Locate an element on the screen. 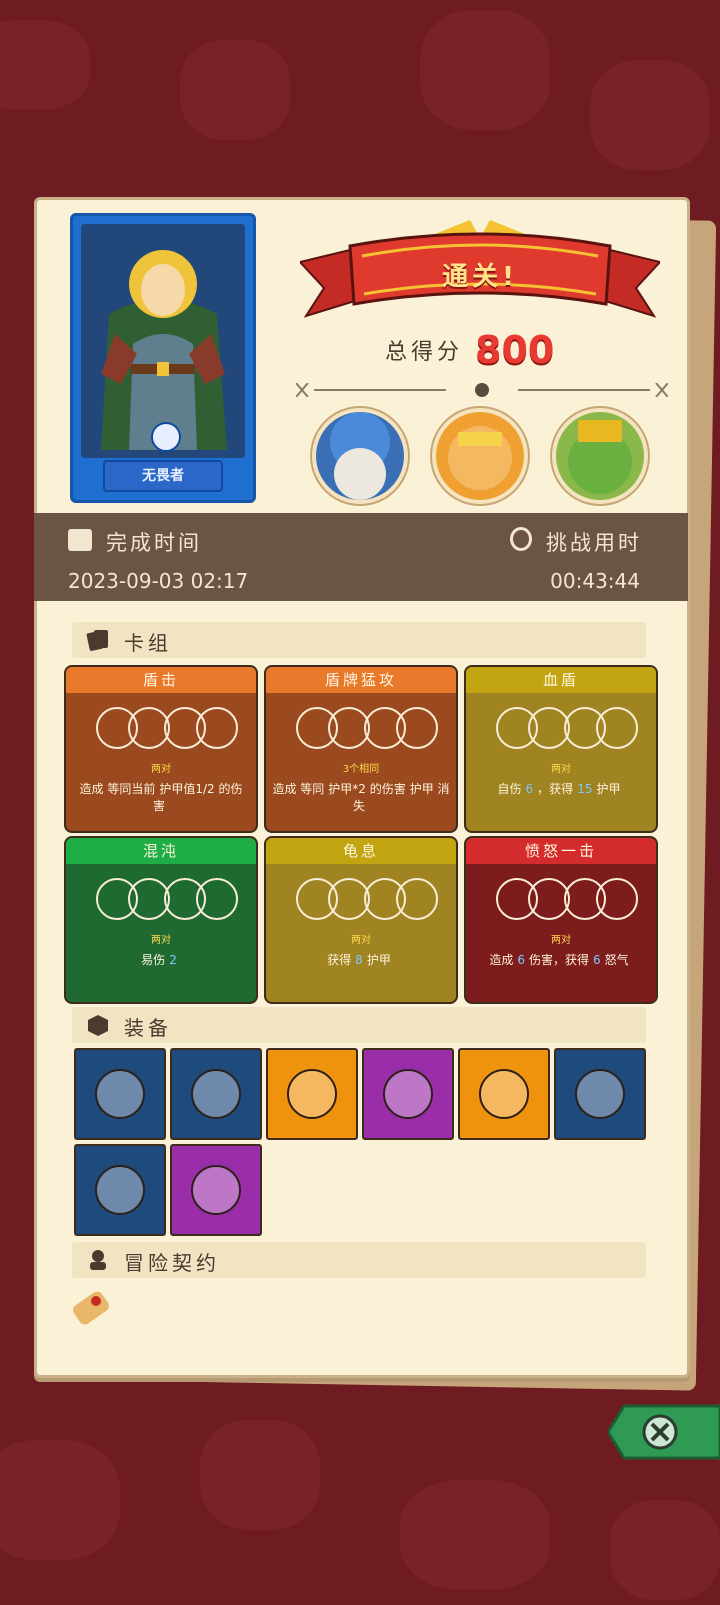  card-description: 造成 等同当前 护甲值1/2 的伤害 is located at coordinates (161, 798).